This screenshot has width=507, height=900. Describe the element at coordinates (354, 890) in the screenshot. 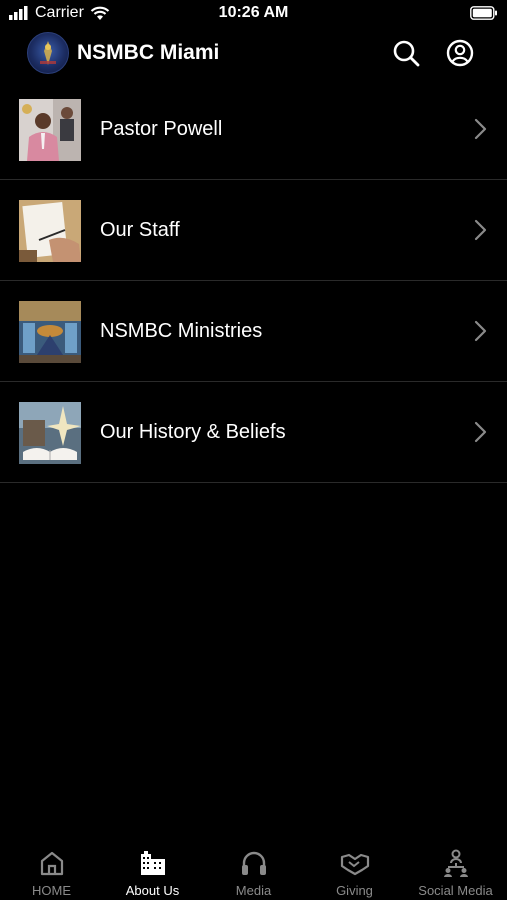

I see `tab-label: Giving` at that location.